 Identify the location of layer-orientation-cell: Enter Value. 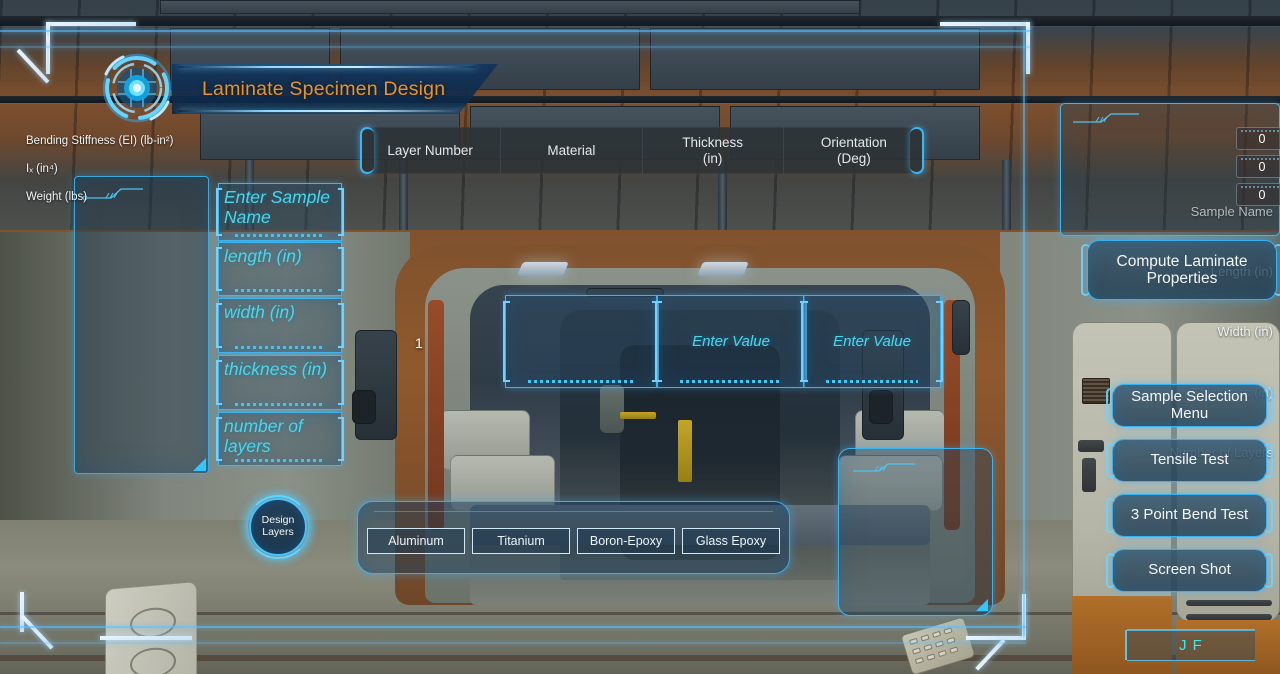
(872, 341).